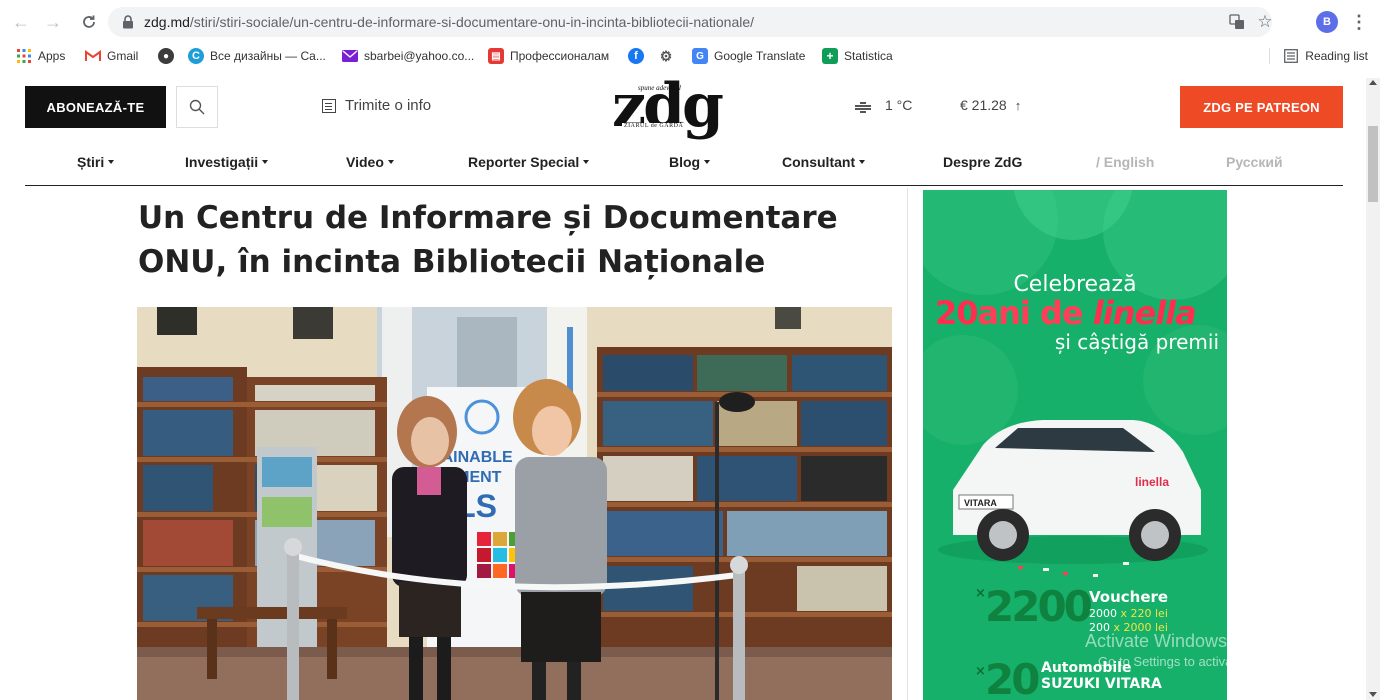 This screenshot has height=700, width=1380. I want to click on send-tip-link: Trimite o info, so click(376, 105).